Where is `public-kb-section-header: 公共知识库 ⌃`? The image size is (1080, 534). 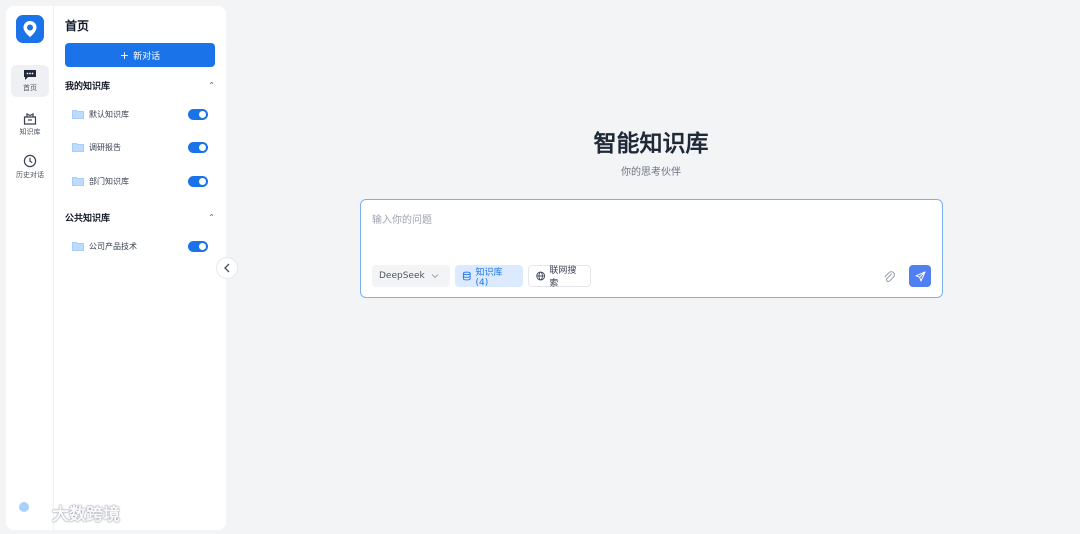
public-kb-section-header: 公共知识库 ⌃ is located at coordinates (140, 217).